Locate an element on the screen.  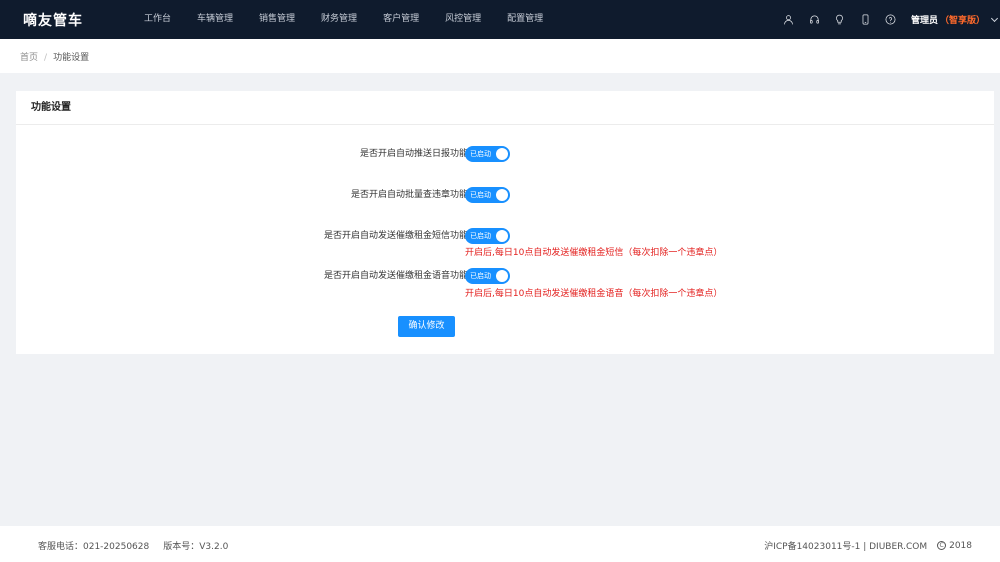
confirm-button: 确认修改 is located at coordinates (426, 326).